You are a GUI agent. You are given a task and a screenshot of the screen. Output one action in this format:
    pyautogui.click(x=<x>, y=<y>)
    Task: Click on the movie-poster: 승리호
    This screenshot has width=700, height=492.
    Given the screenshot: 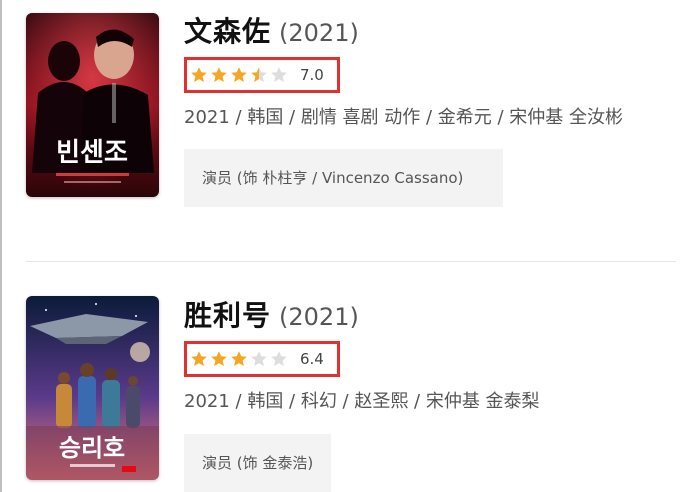 What is the action you would take?
    pyautogui.click(x=92, y=388)
    